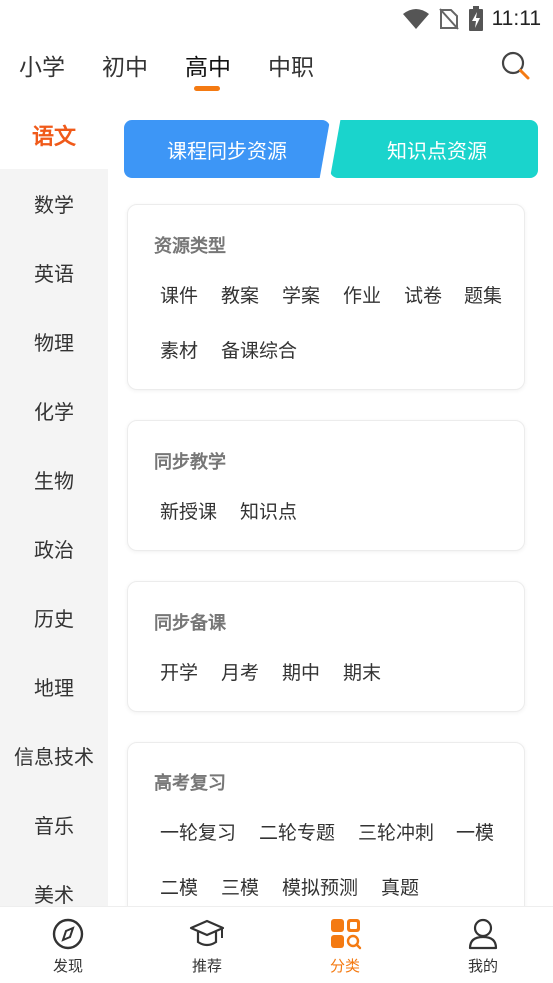 The image size is (553, 983). Describe the element at coordinates (326, 646) in the screenshot. I see `sync-prep-card: 同步备课 开学 月考 期中 期末` at that location.